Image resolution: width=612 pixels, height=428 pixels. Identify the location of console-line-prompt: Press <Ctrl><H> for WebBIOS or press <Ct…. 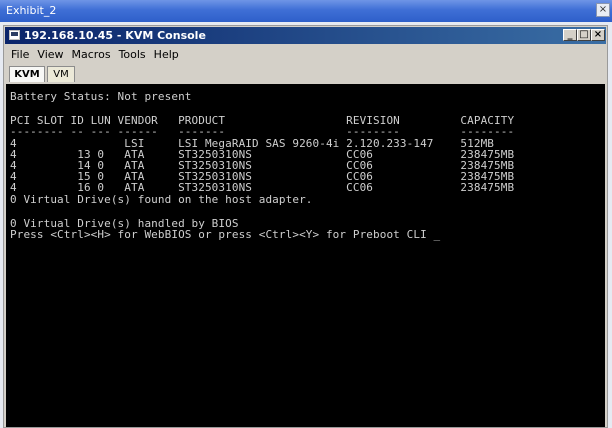
(225, 234).